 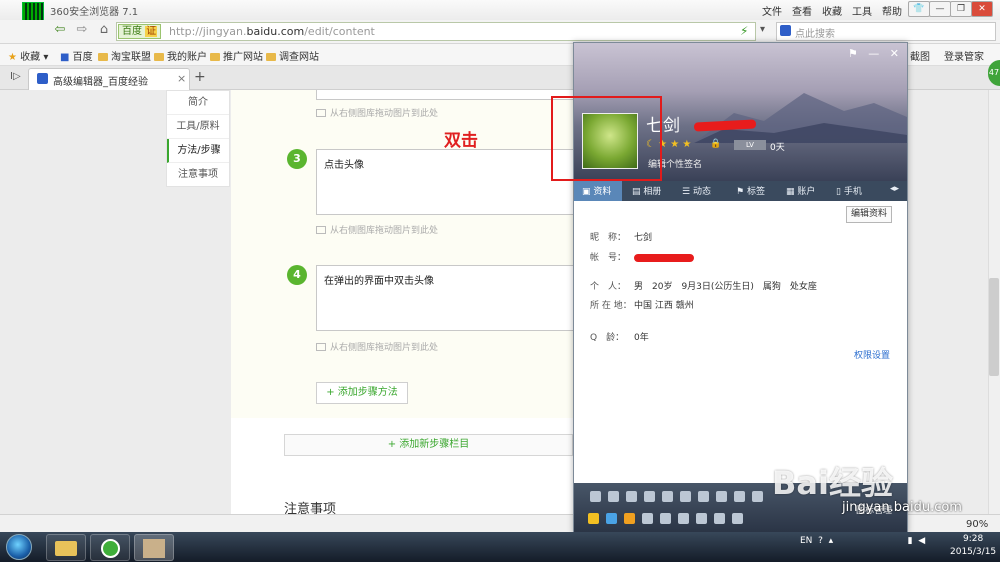 What do you see at coordinates (920, 55) in the screenshot?
I see `bookmark-screenshot: 截图` at bounding box center [920, 55].